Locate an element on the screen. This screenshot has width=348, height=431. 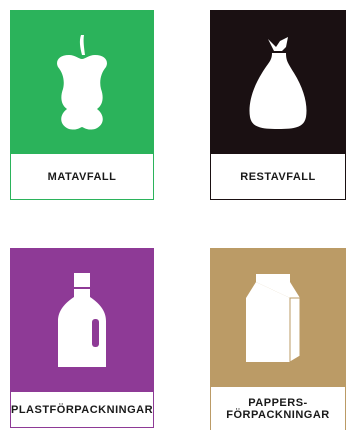
plastic-bottle-icon is located at coordinates (82, 321).